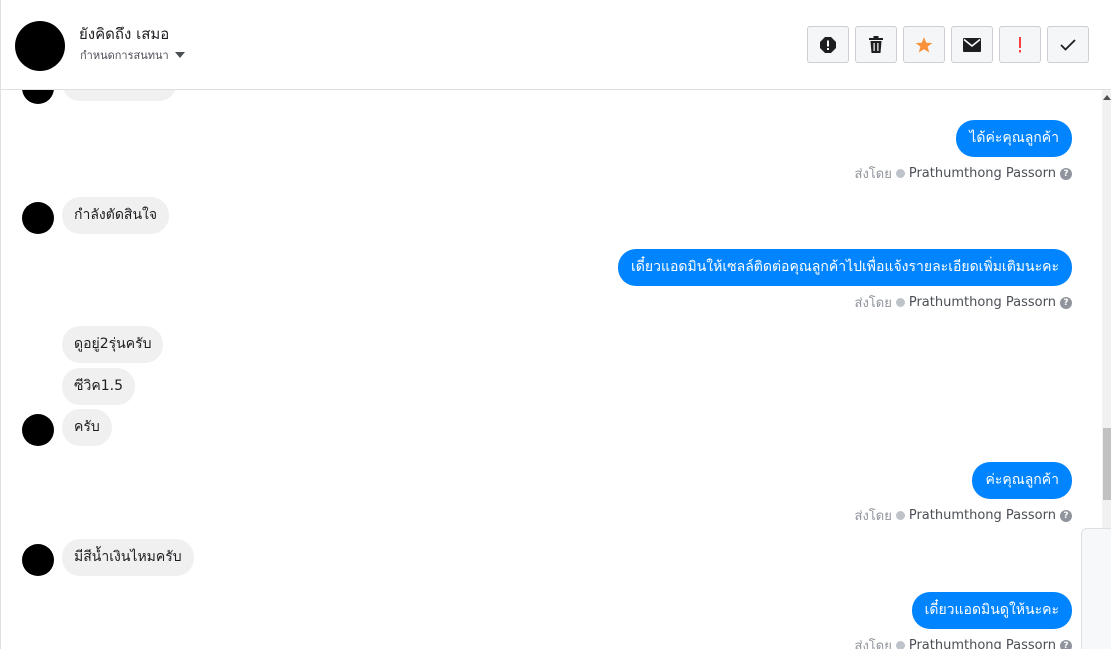 The image size is (1111, 649). Describe the element at coordinates (98, 386) in the screenshot. I see `incoming-message: ซีวิค1.5` at that location.